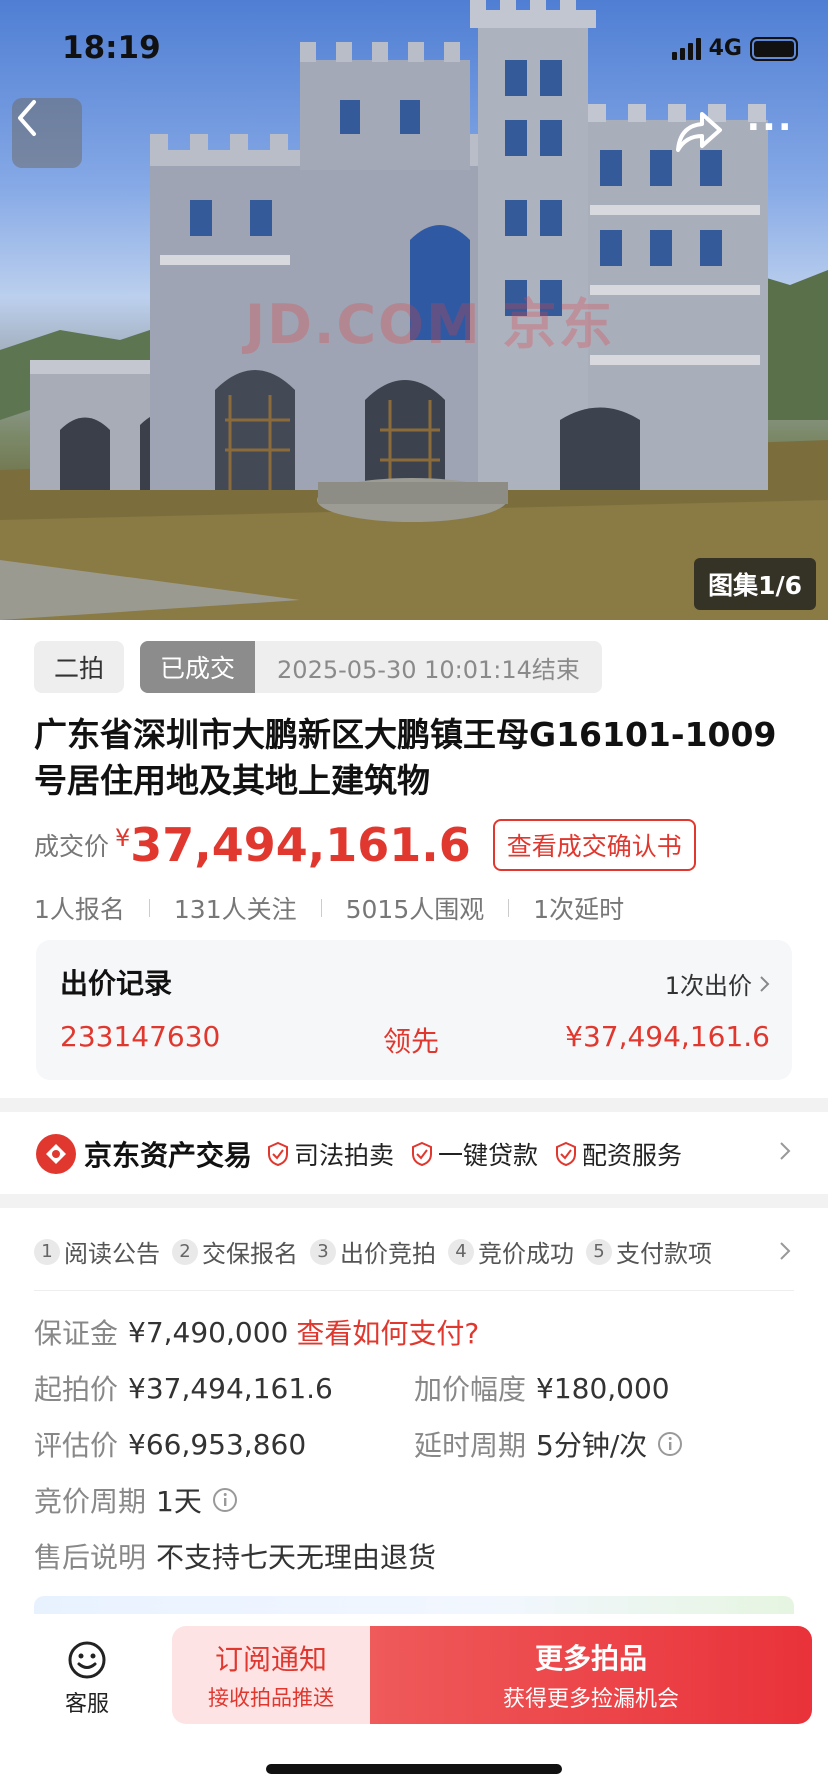 Image resolution: width=828 pixels, height=1792 pixels. I want to click on stats-row: 1人报名 131人关注 5015人围观 1次延时, so click(329, 908).